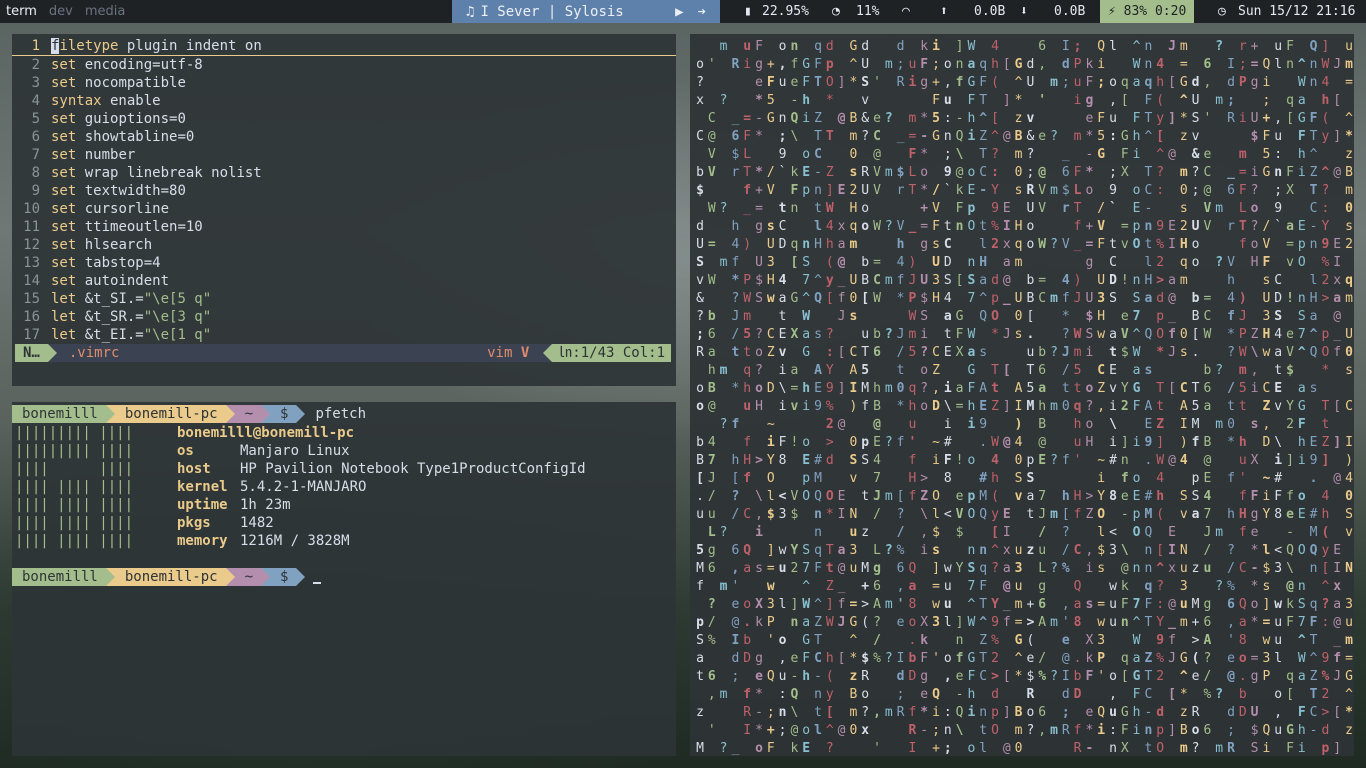  What do you see at coordinates (344, 227) in the screenshot?
I see `vim-line: 11 set ttimeoutlen=10` at bounding box center [344, 227].